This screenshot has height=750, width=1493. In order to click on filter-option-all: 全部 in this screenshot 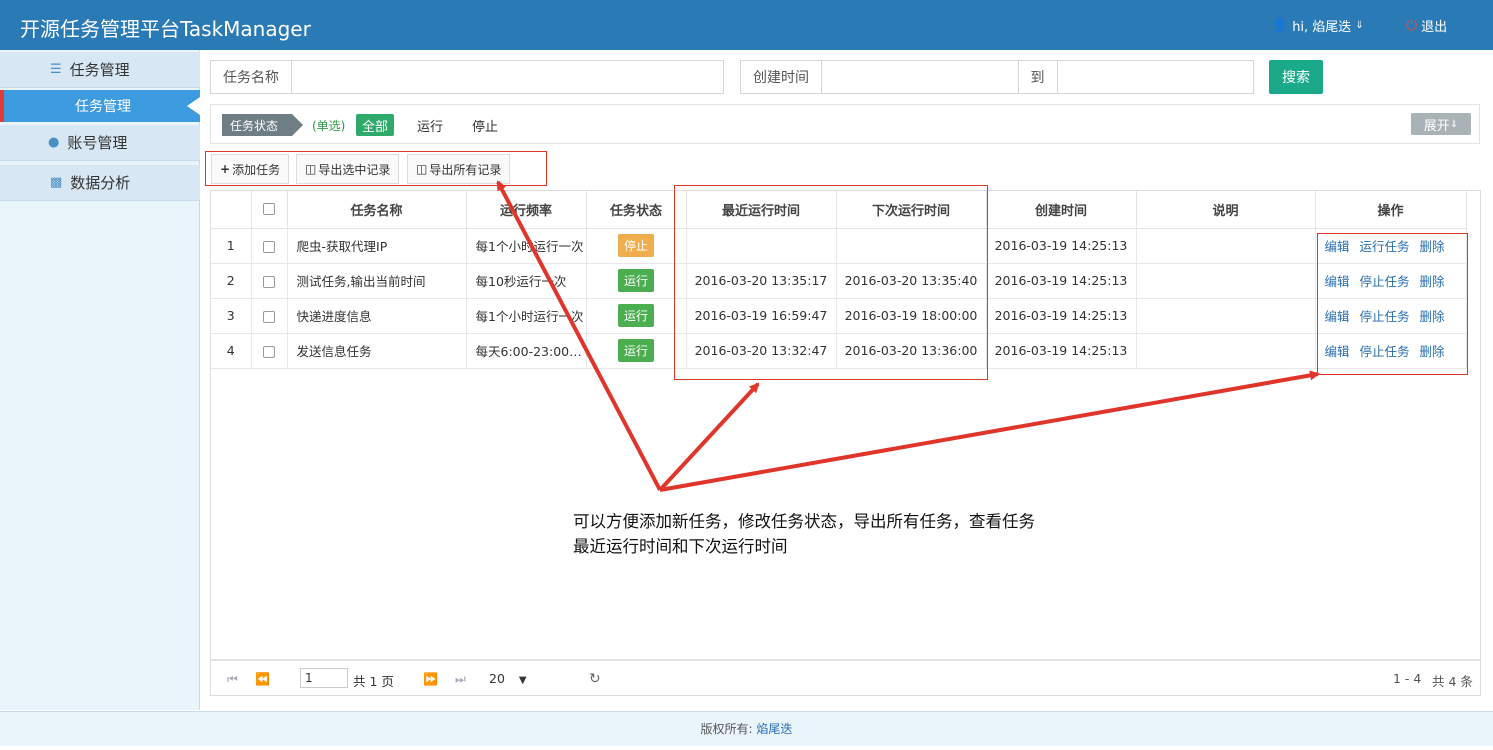, I will do `click(375, 125)`.